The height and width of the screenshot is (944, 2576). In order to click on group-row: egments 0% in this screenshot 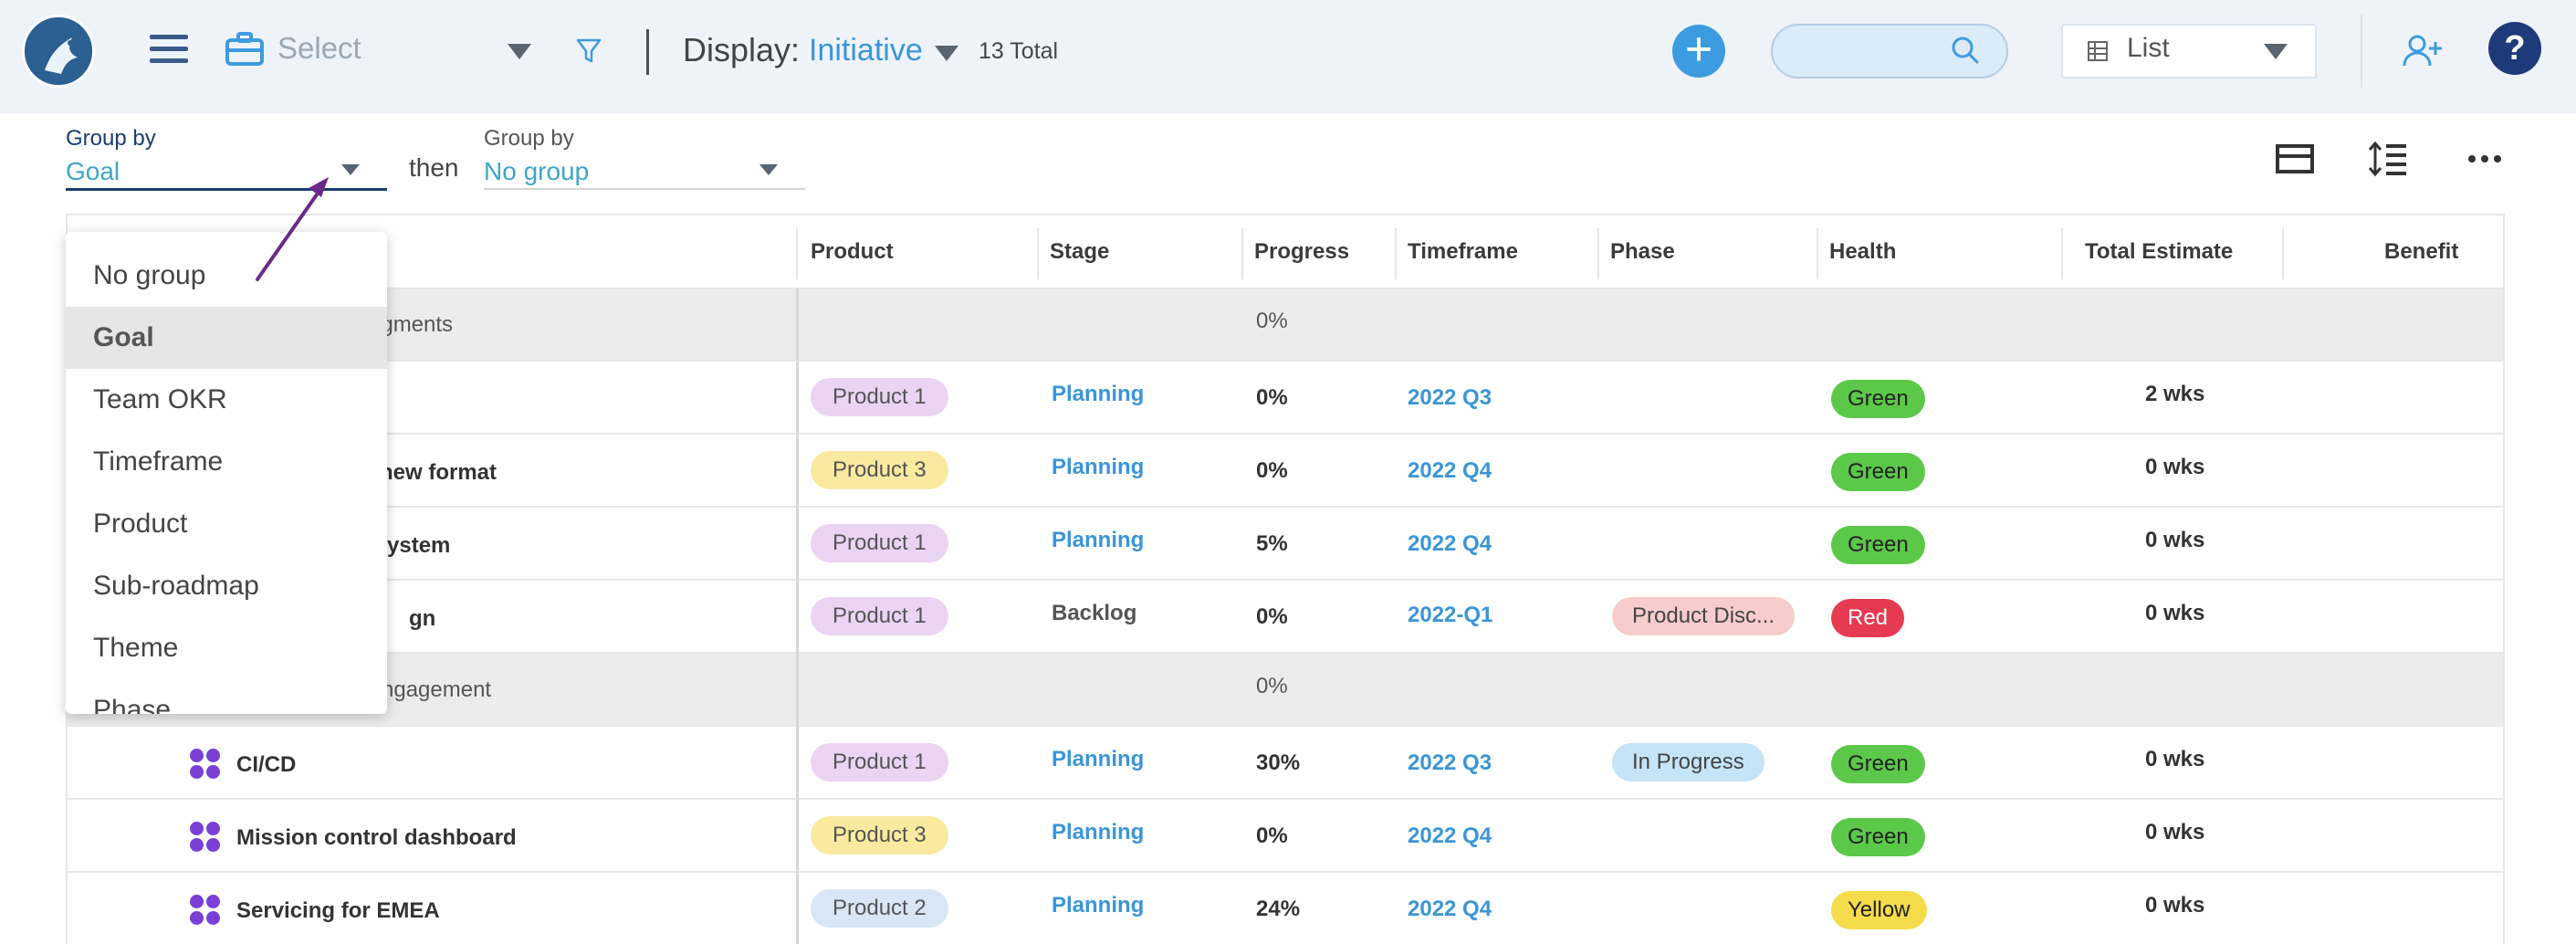, I will do `click(1285, 325)`.